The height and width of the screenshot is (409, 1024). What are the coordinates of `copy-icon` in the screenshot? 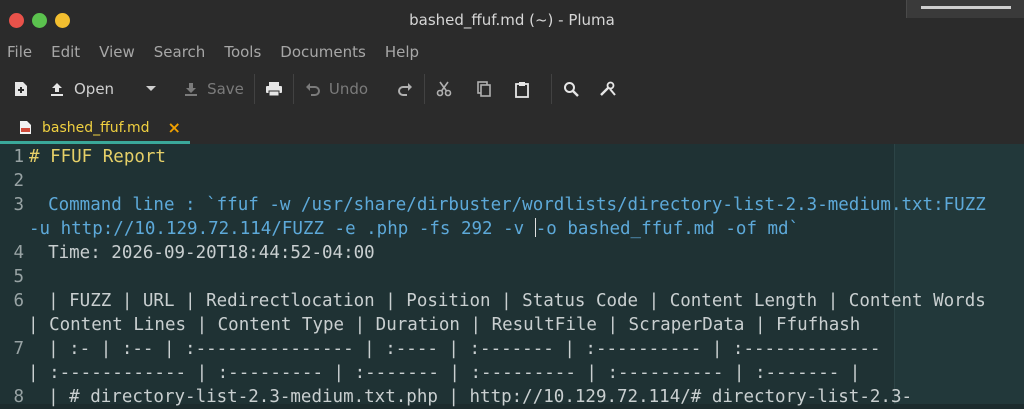 It's located at (484, 89).